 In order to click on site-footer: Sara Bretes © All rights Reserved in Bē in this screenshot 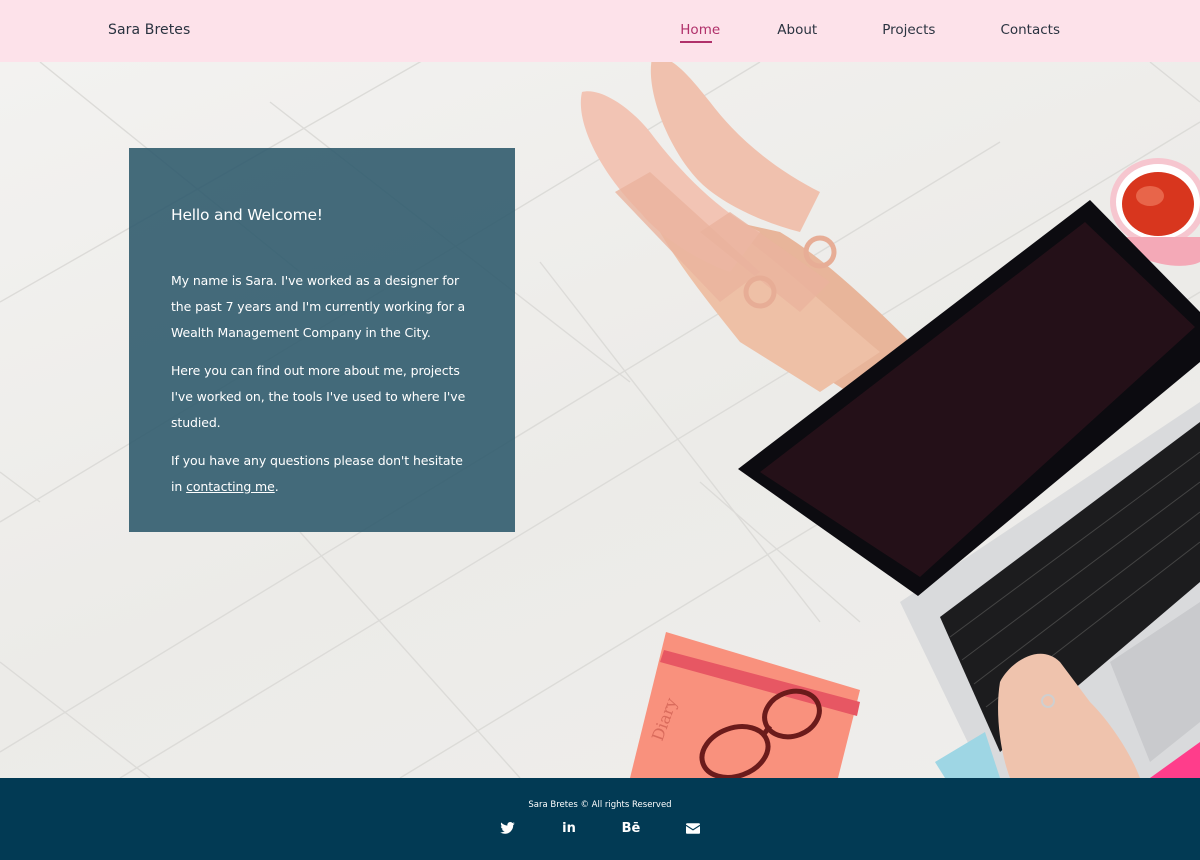, I will do `click(600, 819)`.